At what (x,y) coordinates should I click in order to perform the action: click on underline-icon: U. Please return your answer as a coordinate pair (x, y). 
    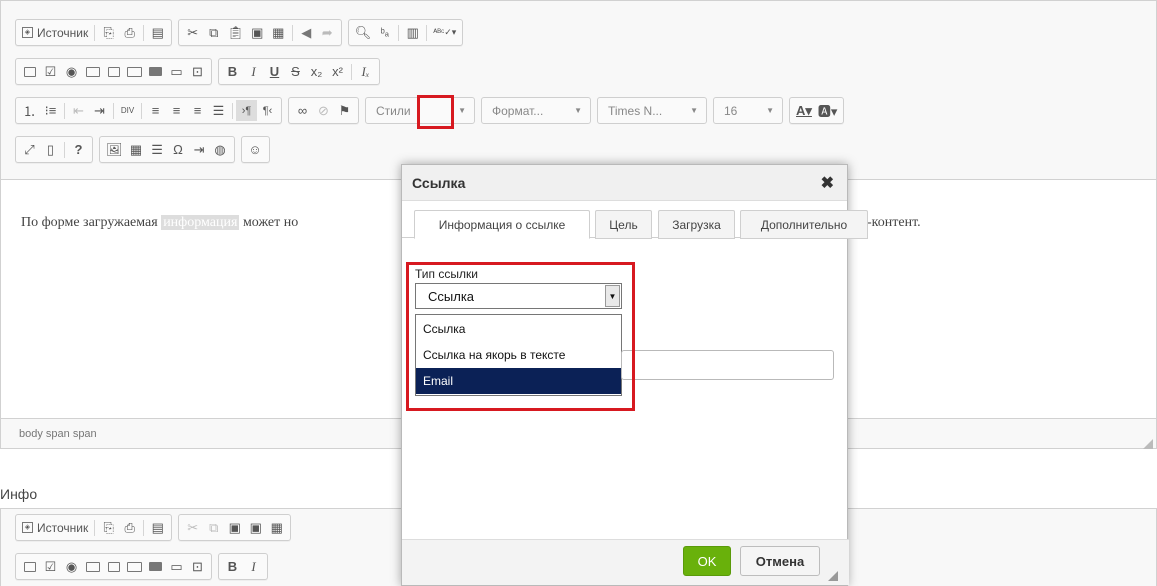
    Looking at the image, I should click on (274, 71).